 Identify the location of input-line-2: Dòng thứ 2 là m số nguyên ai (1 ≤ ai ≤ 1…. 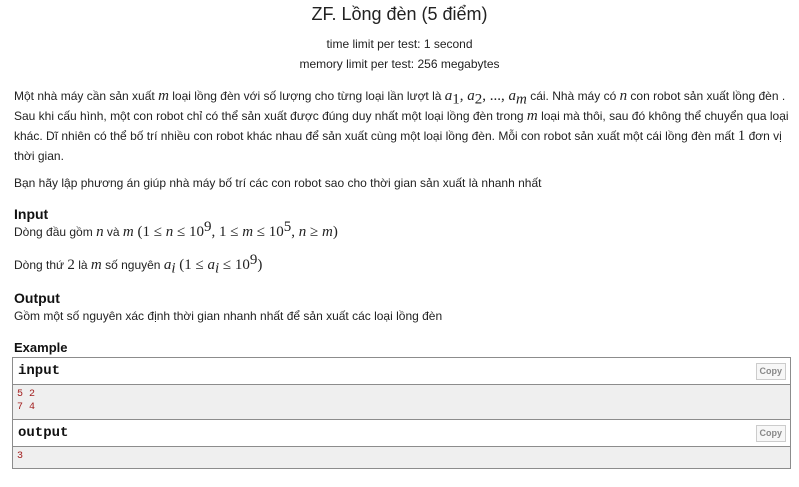
(138, 264).